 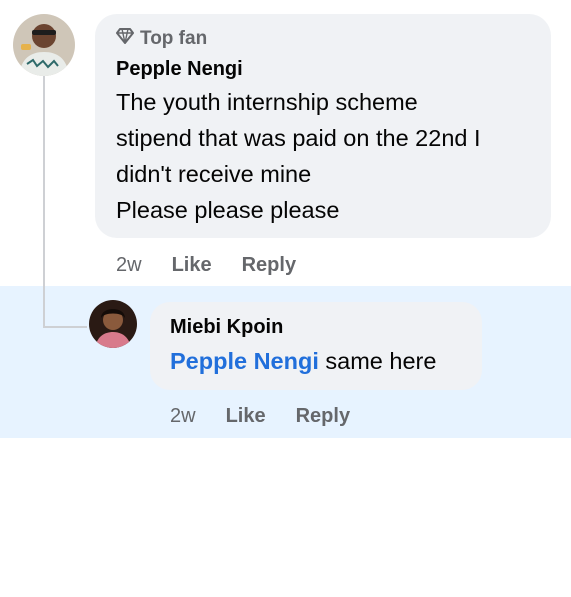 I want to click on comment-actions: 2w Like Reply, so click(x=221, y=265).